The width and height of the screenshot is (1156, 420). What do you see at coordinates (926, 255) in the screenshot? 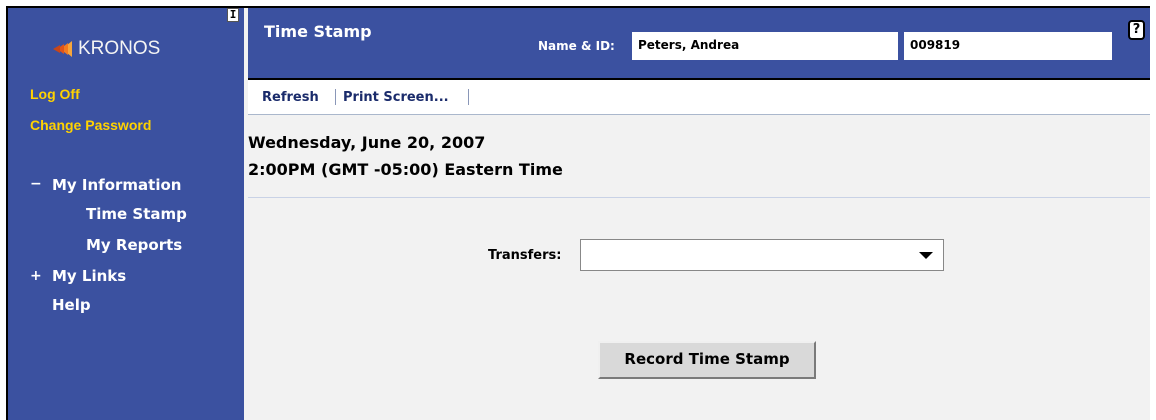
I see `dropdown-arrow-icon` at bounding box center [926, 255].